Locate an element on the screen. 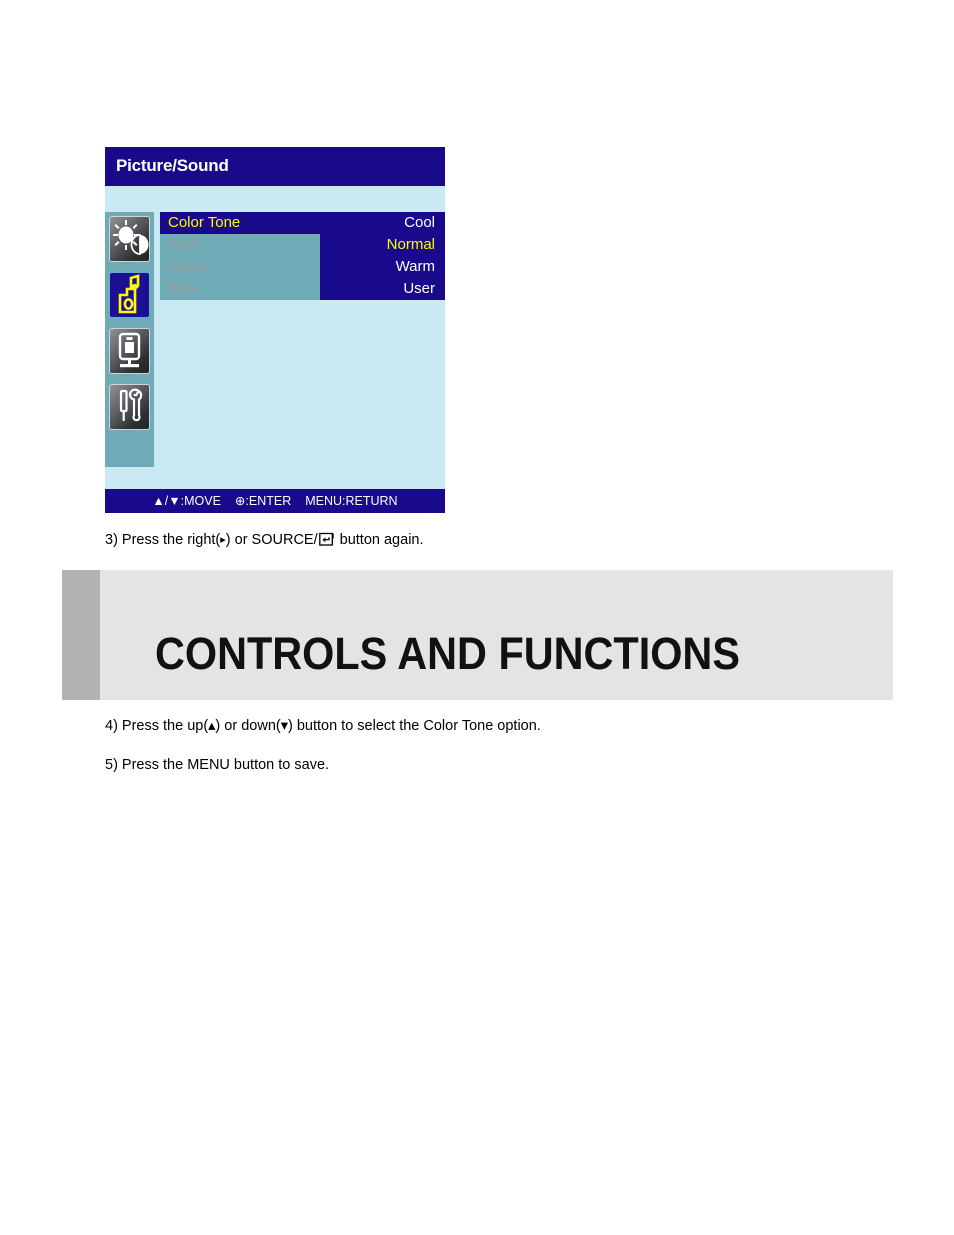  osd-hint-bar: ▲/▼:MOVE ⊕:ENTER MENU:RETURN is located at coordinates (275, 501).